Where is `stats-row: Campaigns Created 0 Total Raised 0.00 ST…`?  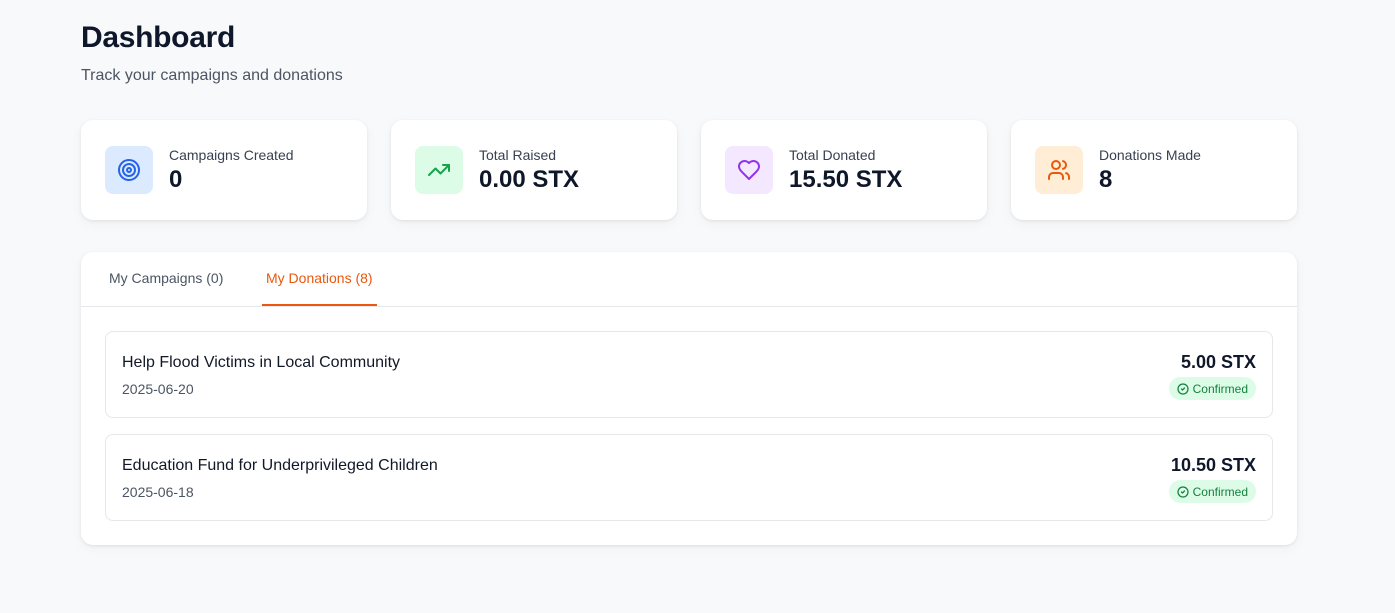
stats-row: Campaigns Created 0 Total Raised 0.00 ST… is located at coordinates (689, 170).